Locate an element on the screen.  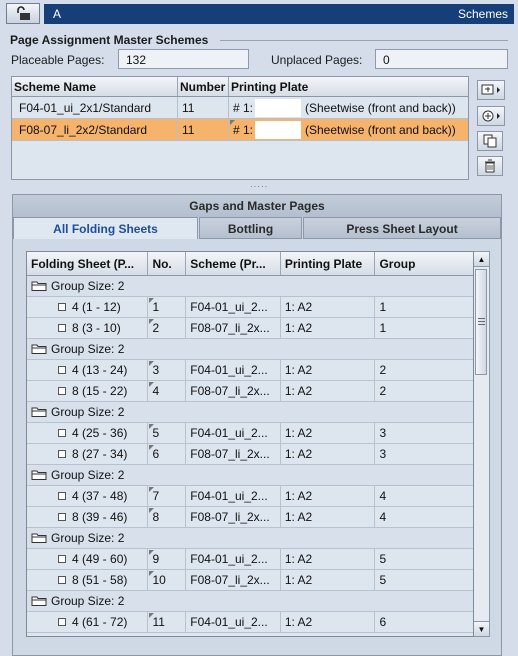
folding-sheet-cell: 4 (13 - 24) is located at coordinates (88, 370).